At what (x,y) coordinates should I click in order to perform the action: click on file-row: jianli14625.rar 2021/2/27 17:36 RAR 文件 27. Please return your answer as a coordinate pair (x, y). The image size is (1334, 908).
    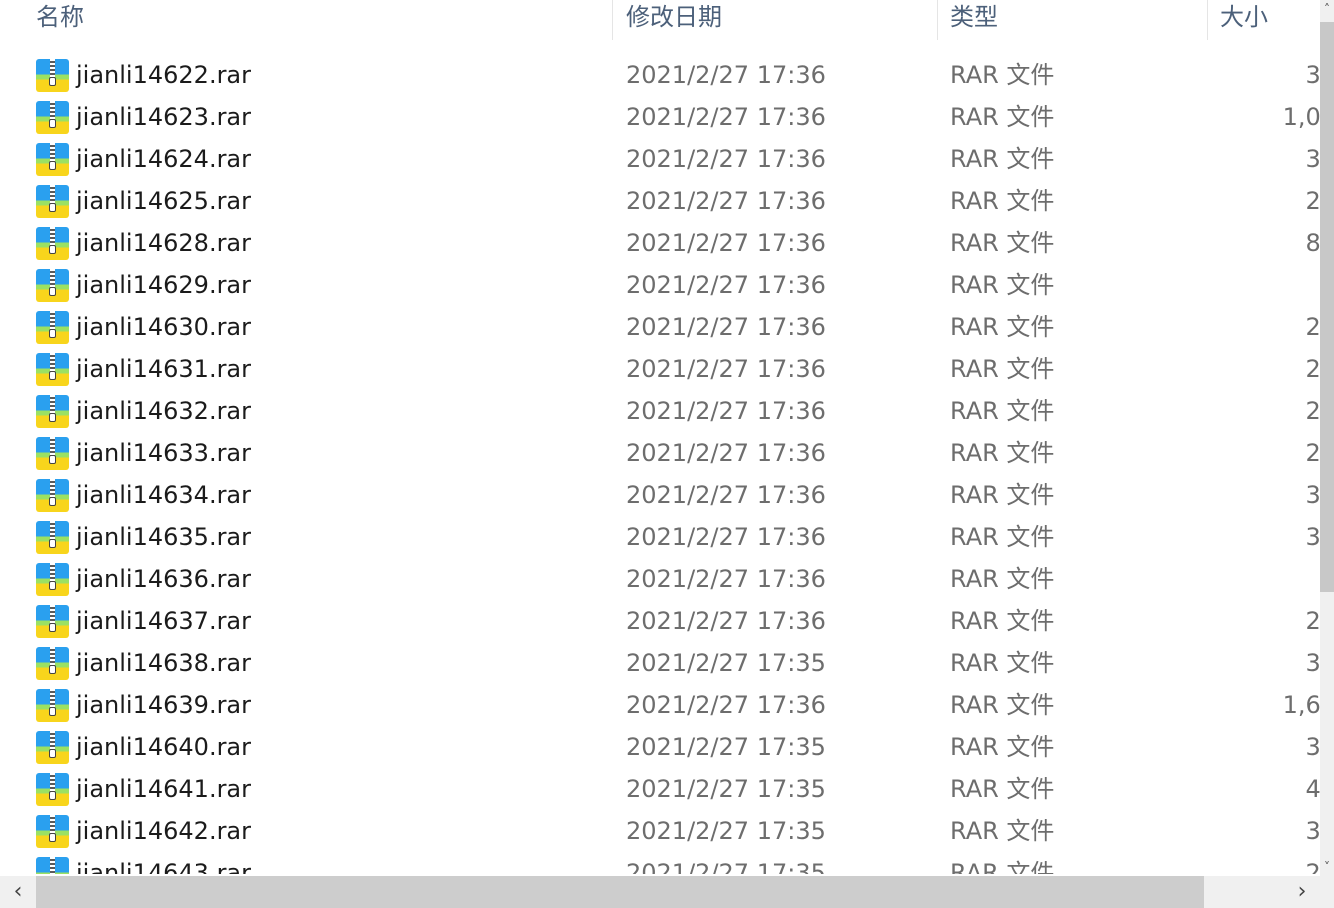
    Looking at the image, I should click on (660, 201).